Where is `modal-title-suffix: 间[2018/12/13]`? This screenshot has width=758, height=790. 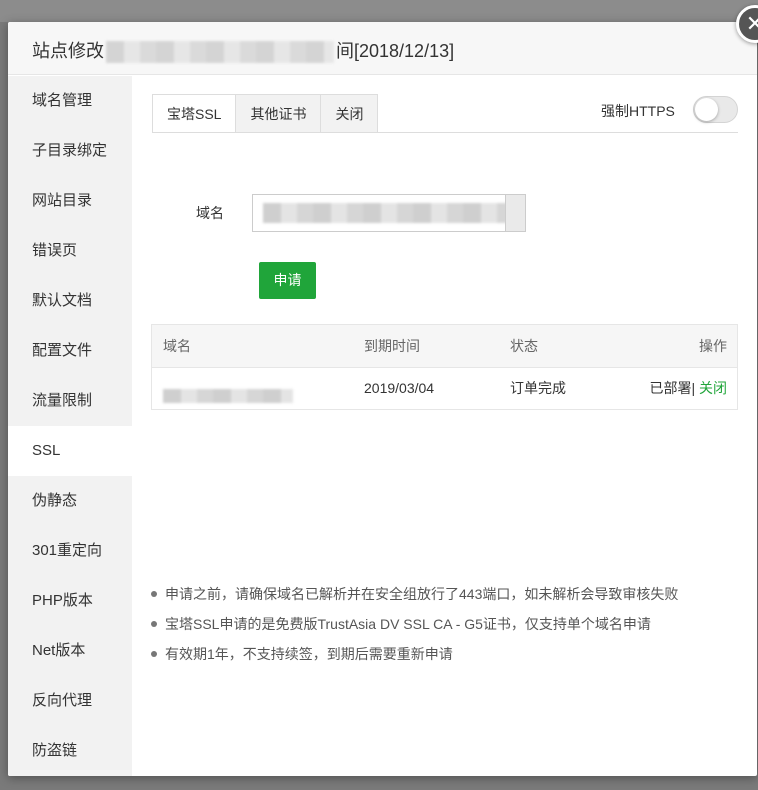 modal-title-suffix: 间[2018/12/13] is located at coordinates (395, 51).